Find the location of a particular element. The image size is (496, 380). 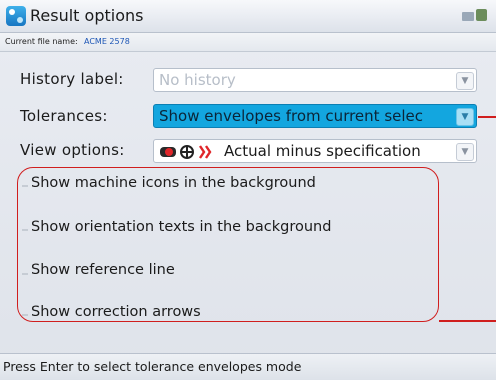

file-name-value: ACME 2578 is located at coordinates (107, 41).